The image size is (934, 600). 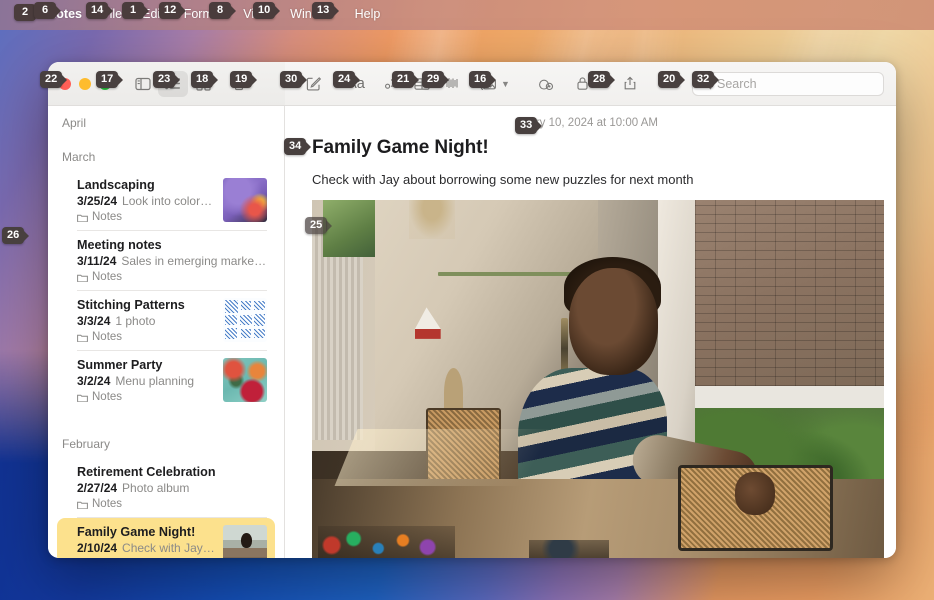 What do you see at coordinates (406, 79) in the screenshot?
I see `annotation-badge-21: 21` at bounding box center [406, 79].